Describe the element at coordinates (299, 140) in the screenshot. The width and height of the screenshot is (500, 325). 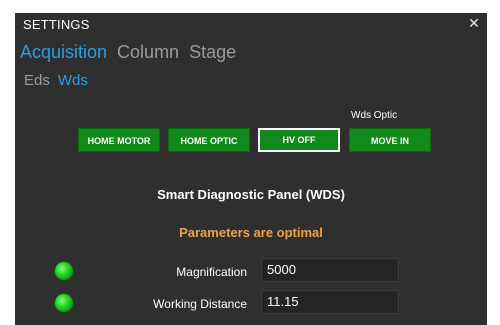
I see `hv-off-button: HV OFF` at that location.